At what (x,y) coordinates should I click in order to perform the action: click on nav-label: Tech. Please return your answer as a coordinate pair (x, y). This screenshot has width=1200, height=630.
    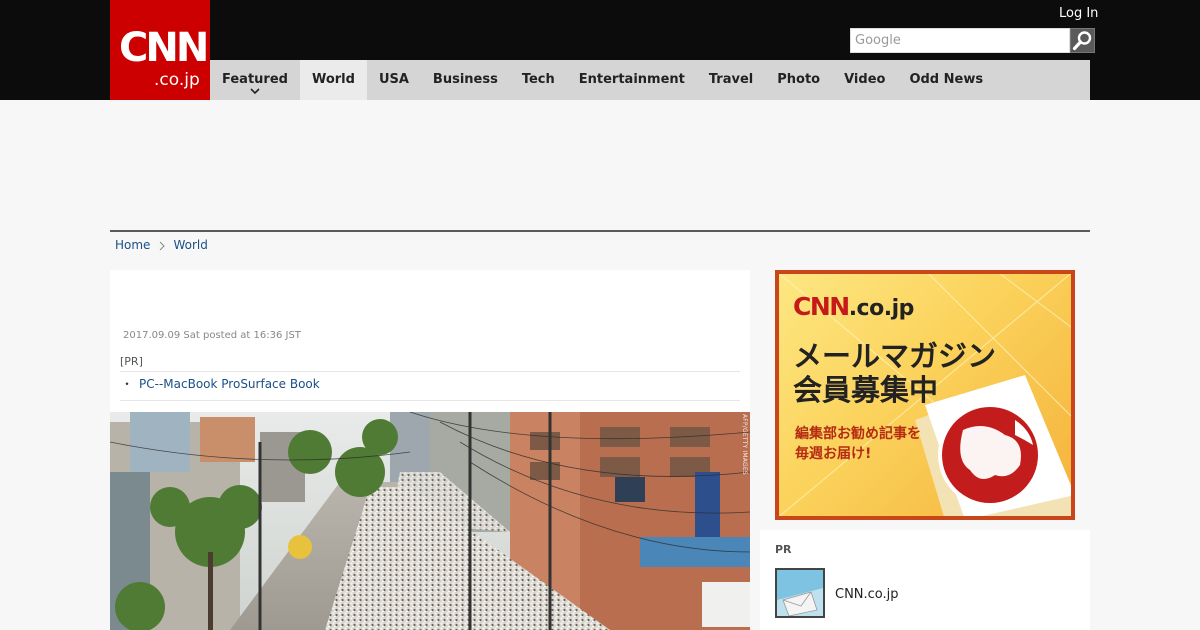
    Looking at the image, I should click on (538, 79).